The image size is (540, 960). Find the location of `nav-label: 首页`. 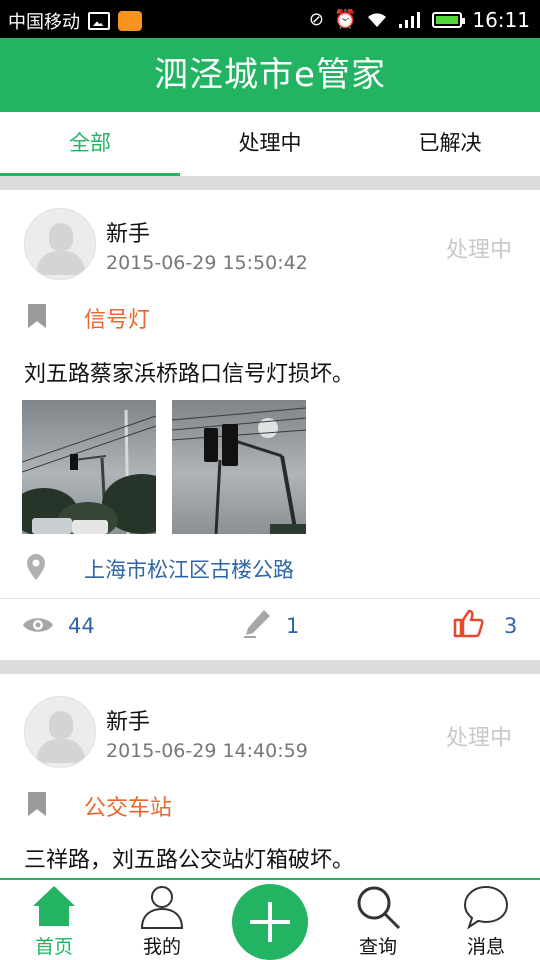

nav-label: 首页 is located at coordinates (53, 947).